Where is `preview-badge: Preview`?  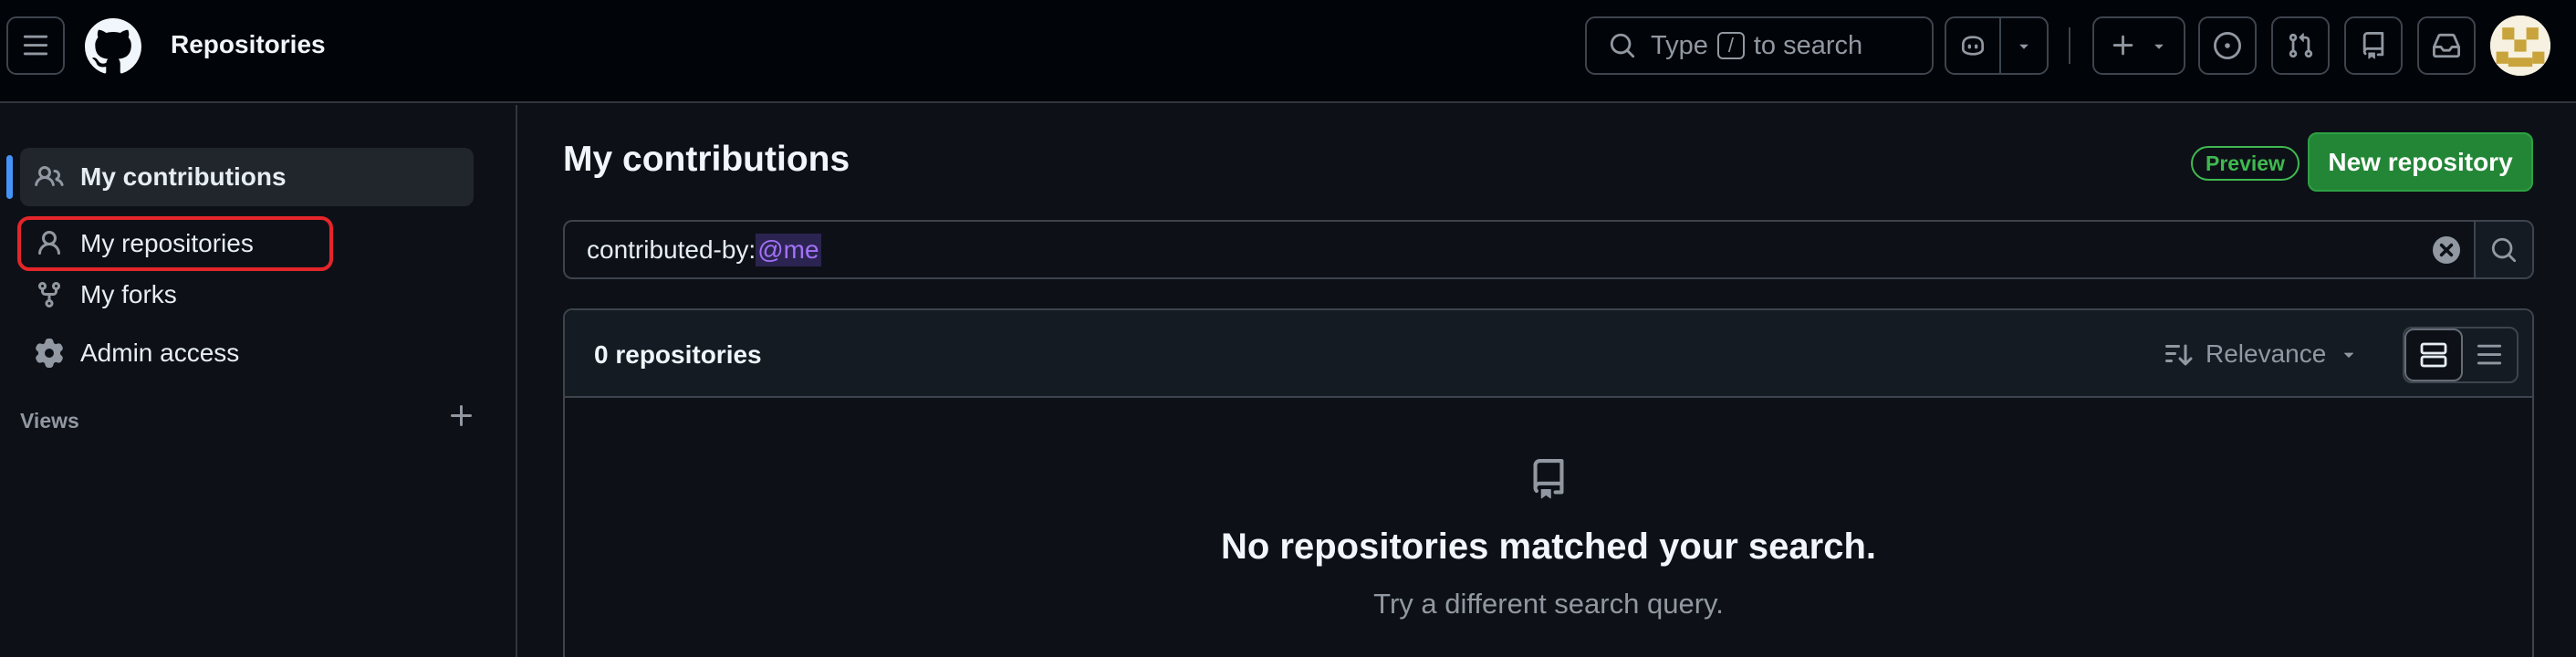 preview-badge: Preview is located at coordinates (2245, 163).